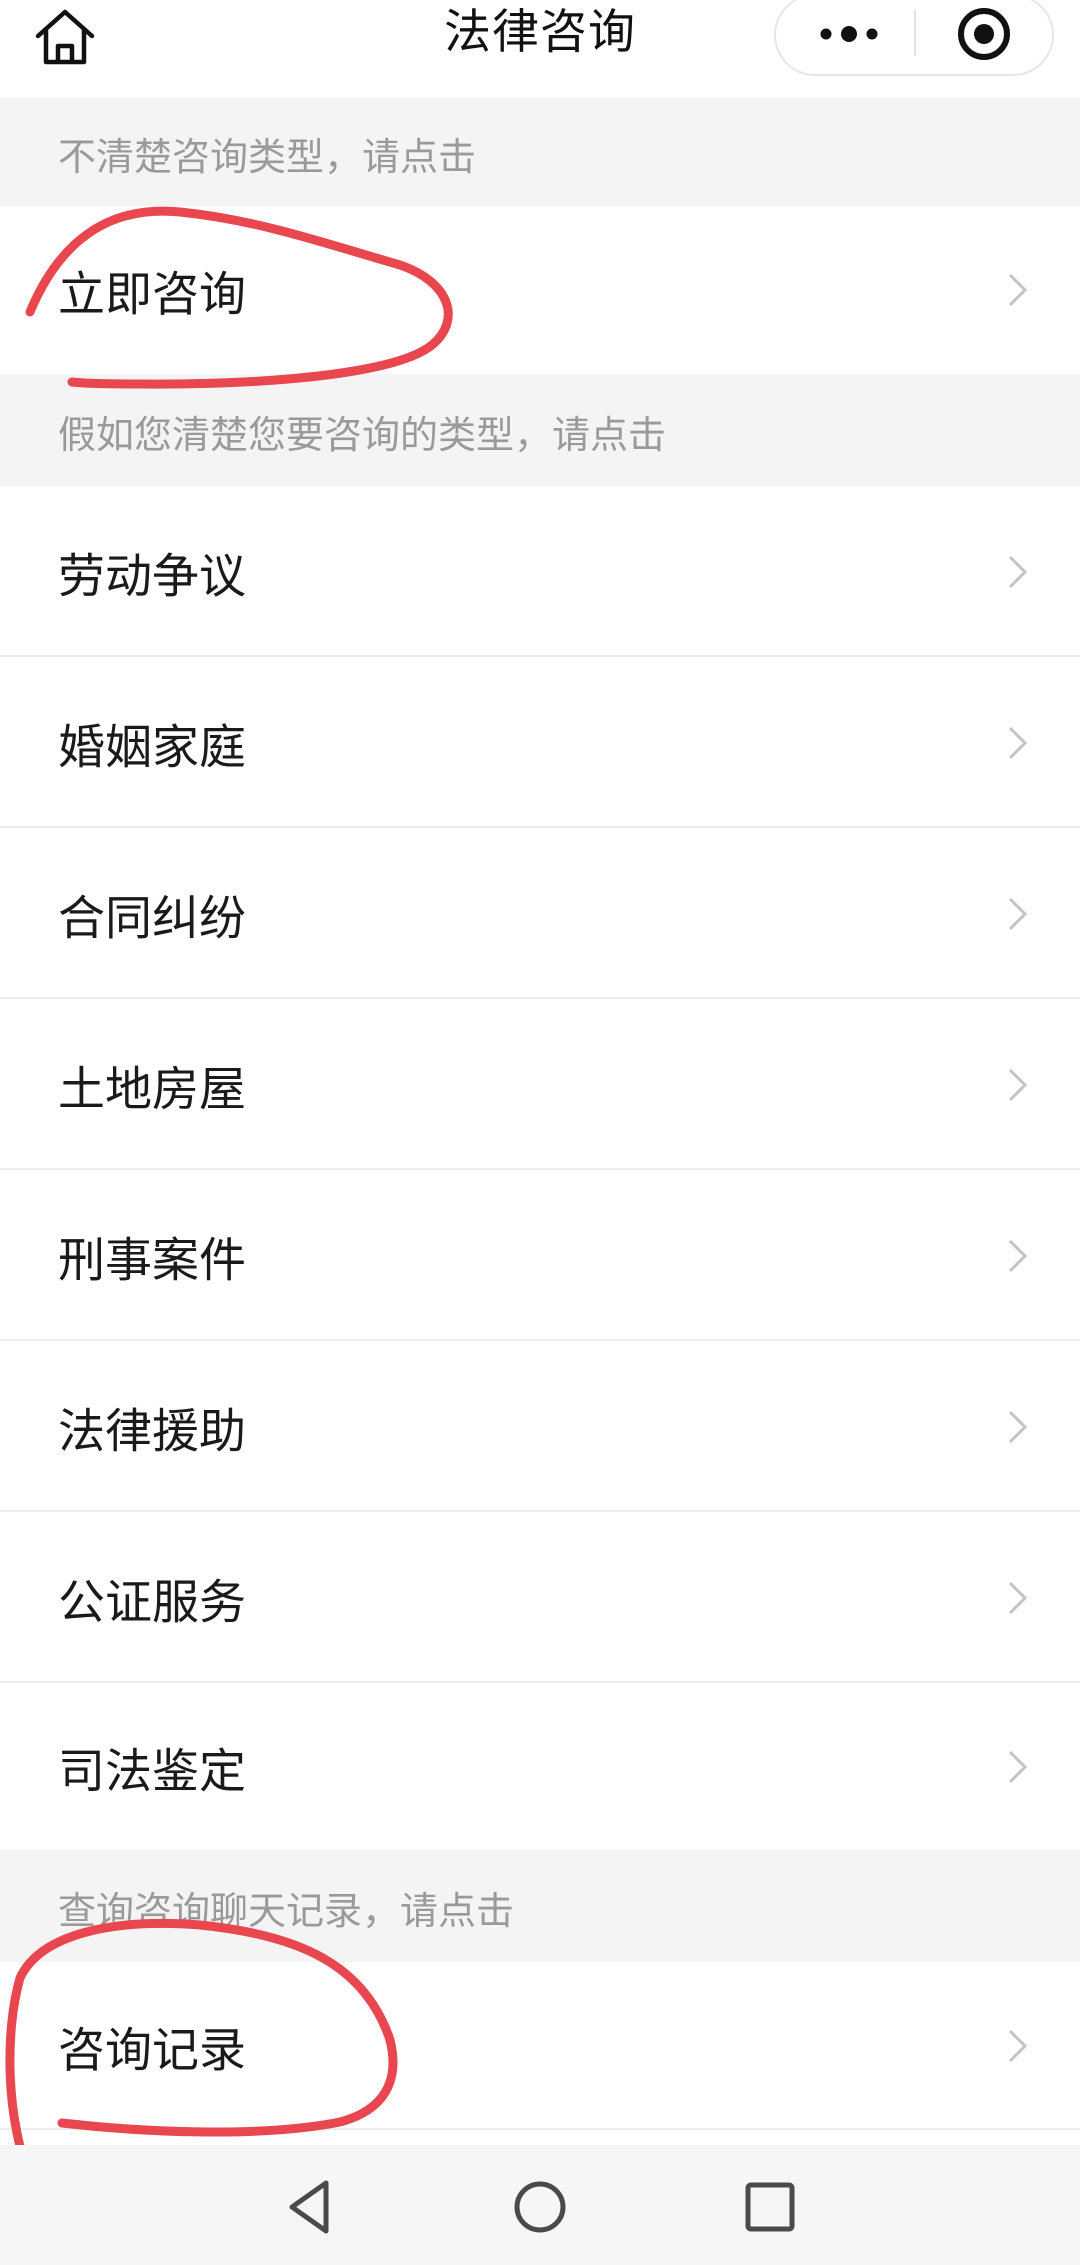  I want to click on recents-square-icon, so click(770, 2207).